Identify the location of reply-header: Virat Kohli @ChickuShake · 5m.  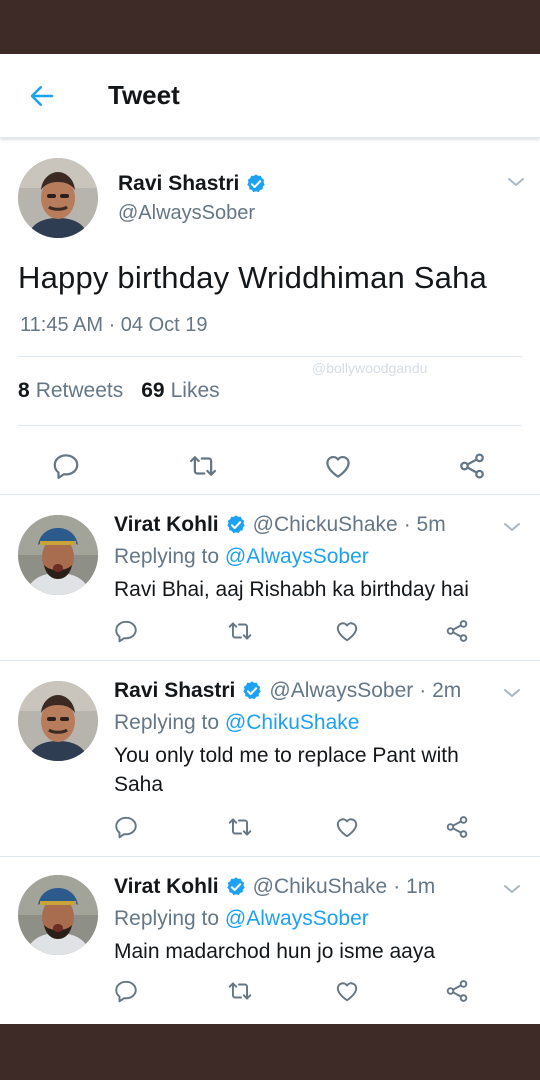
(280, 525).